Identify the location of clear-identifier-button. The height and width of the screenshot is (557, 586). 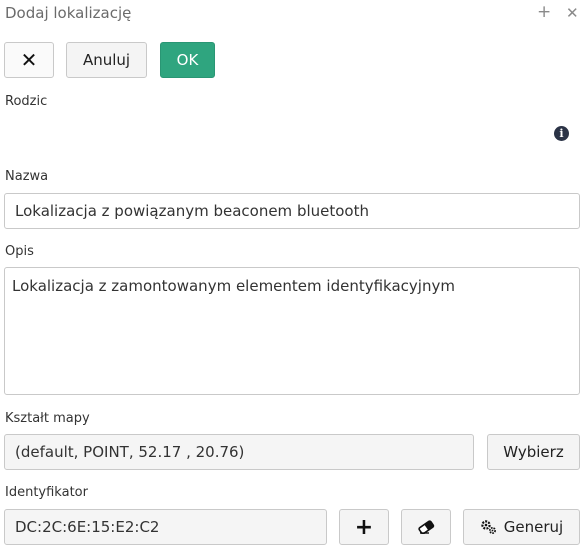
(426, 527).